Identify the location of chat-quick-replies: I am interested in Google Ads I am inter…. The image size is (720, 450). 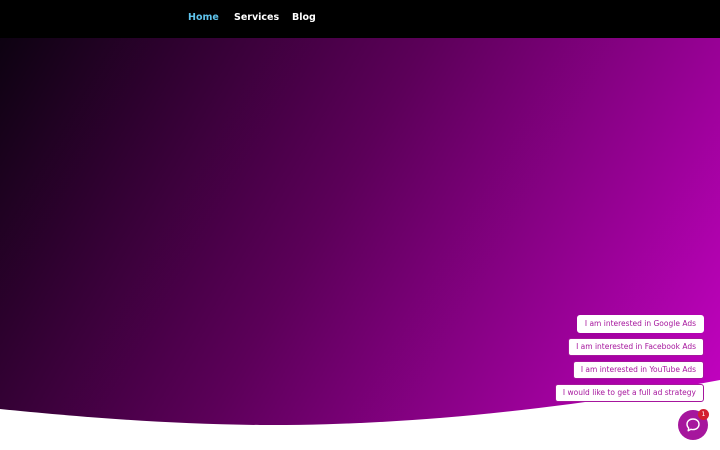
(629, 358).